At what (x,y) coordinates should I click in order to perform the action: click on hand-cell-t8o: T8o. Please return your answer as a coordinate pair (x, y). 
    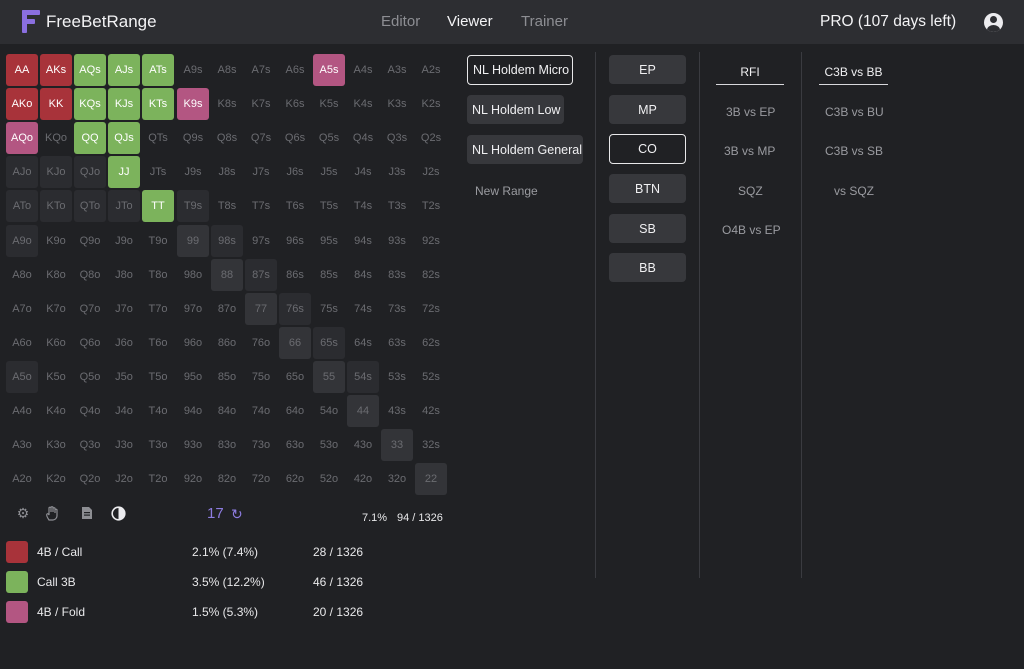
    Looking at the image, I should click on (158, 275).